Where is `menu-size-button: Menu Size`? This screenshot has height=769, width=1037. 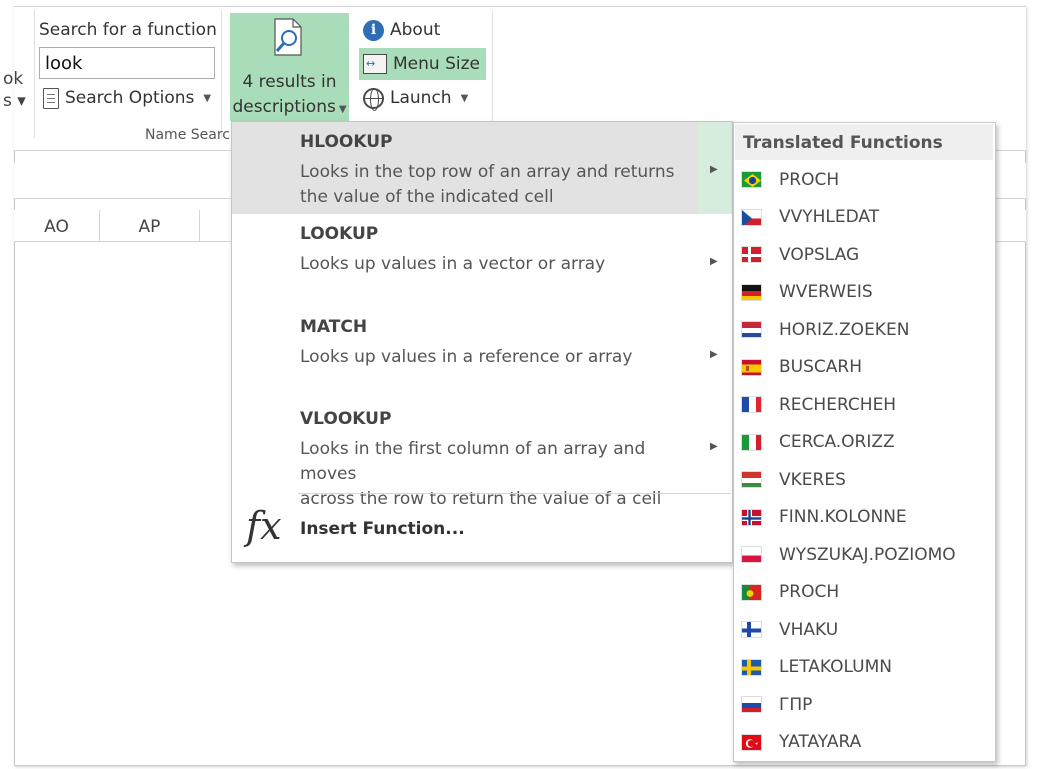
menu-size-button: Menu Size is located at coordinates (422, 64).